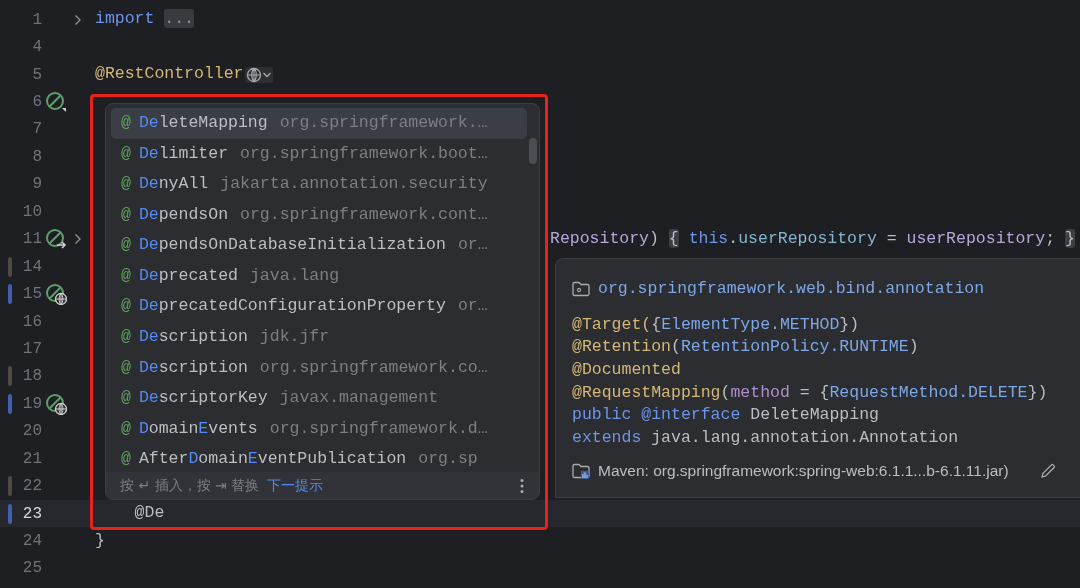  I want to click on library-text: Maven: org.springframework:spring-web:6.1.1...b-6.1.11.jar), so click(803, 471).